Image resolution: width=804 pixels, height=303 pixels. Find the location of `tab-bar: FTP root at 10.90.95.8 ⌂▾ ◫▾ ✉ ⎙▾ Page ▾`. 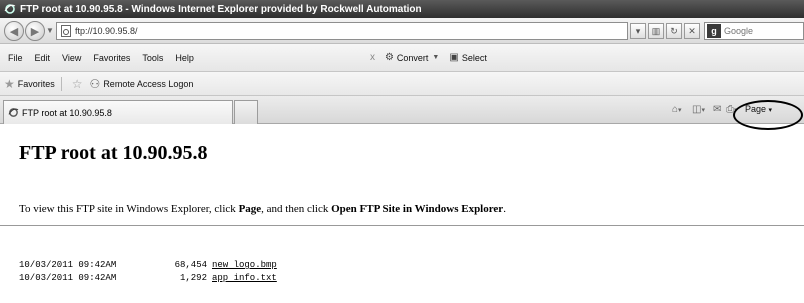

tab-bar: FTP root at 10.90.95.8 ⌂▾ ◫▾ ✉ ⎙▾ Page ▾ is located at coordinates (402, 110).